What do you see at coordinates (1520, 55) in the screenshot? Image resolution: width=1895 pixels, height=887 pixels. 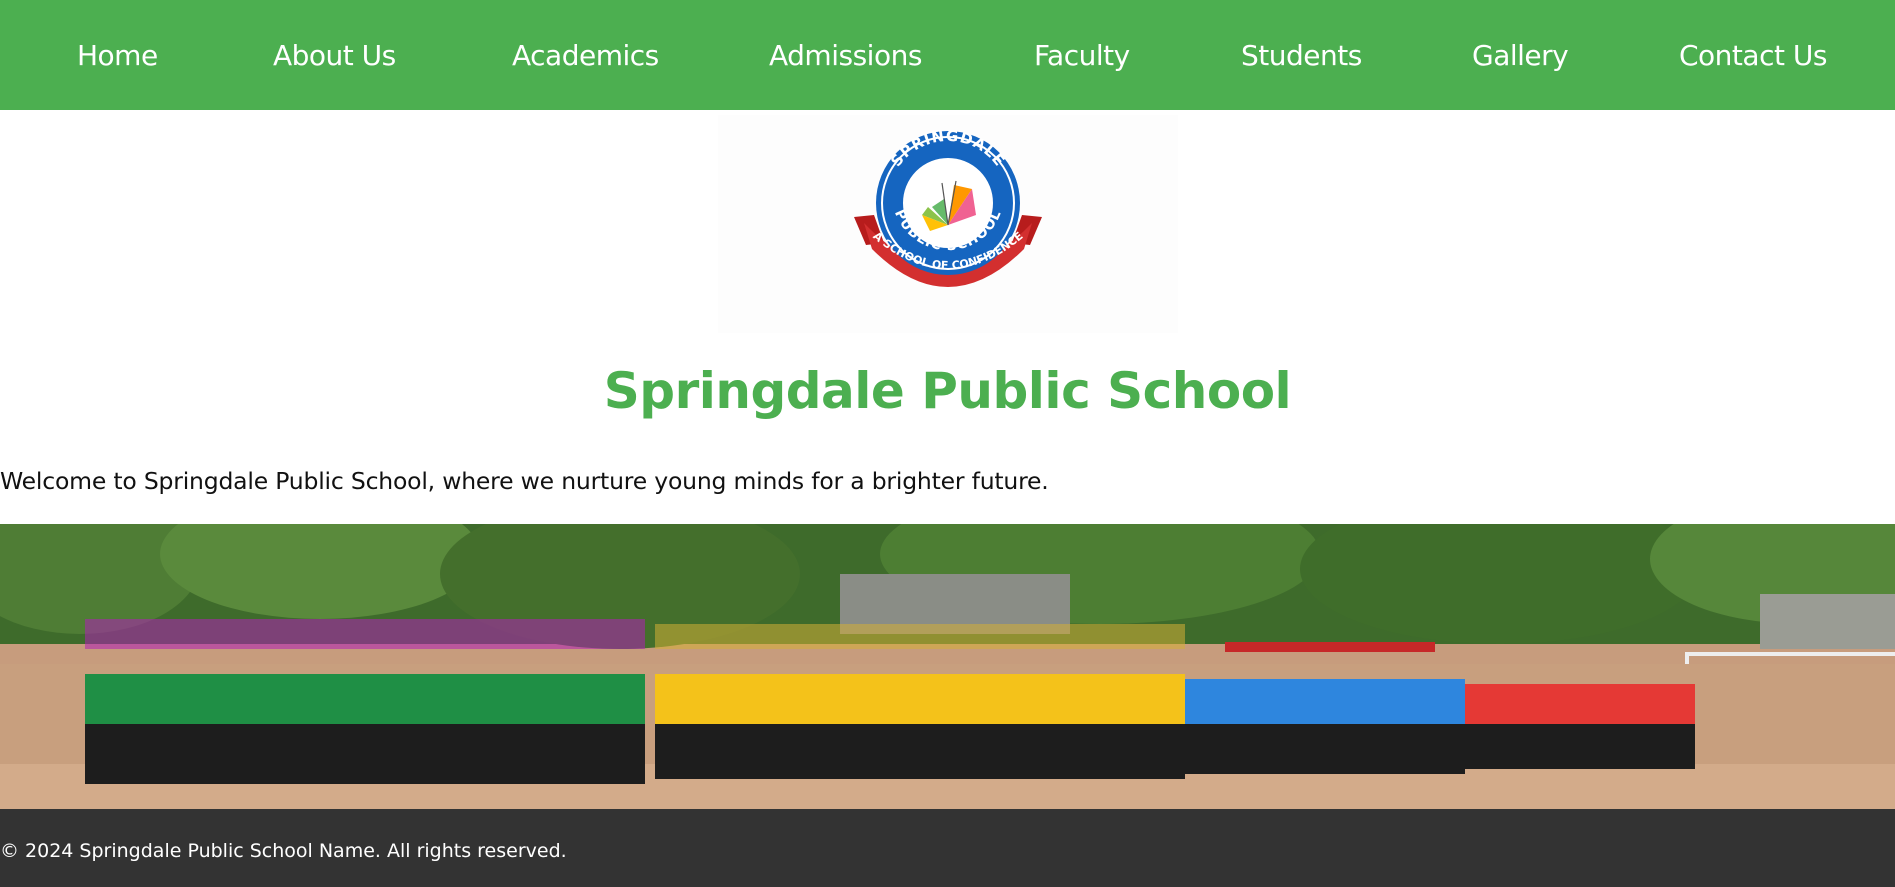 I see `nav-gallery-link: Gallery` at bounding box center [1520, 55].